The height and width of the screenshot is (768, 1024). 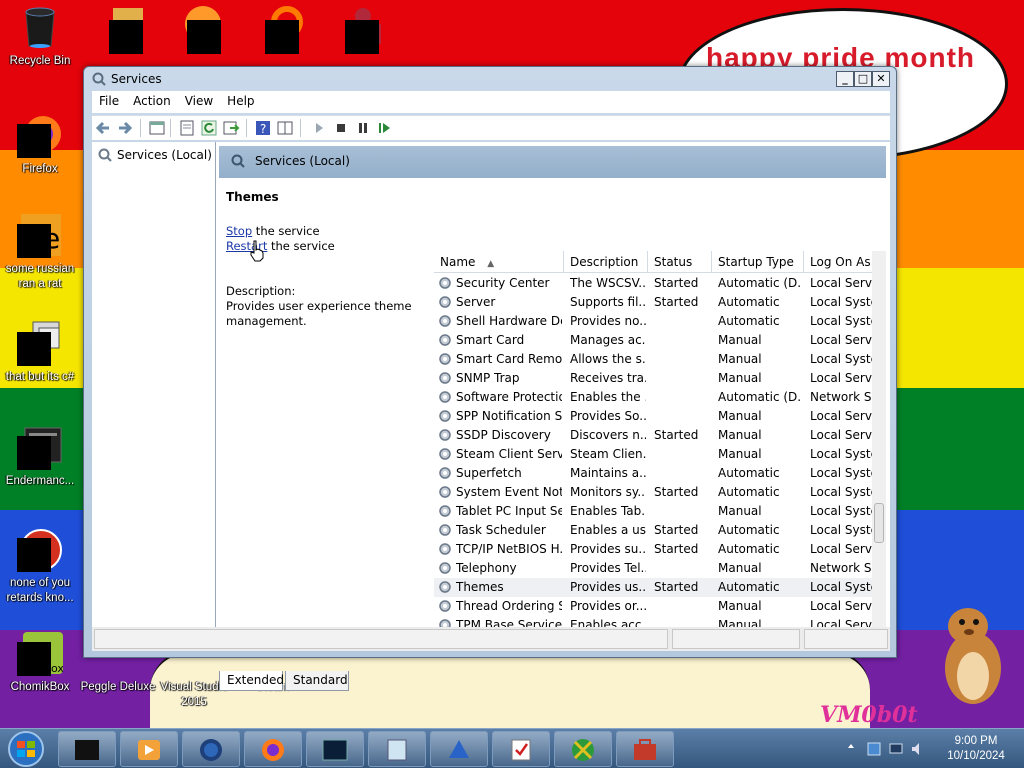 I want to click on taskbar-button-terminal, so click(x=335, y=749).